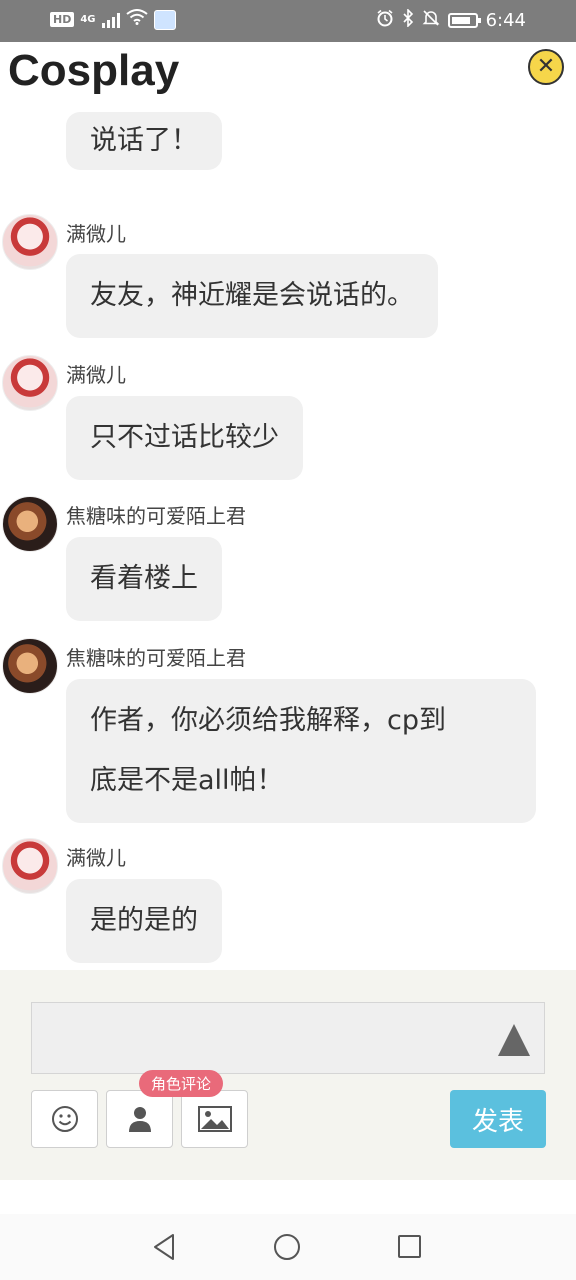  I want to click on message-bubble: 作者，你必须给我解释，cp到 底是不是all帕！, so click(301, 751).